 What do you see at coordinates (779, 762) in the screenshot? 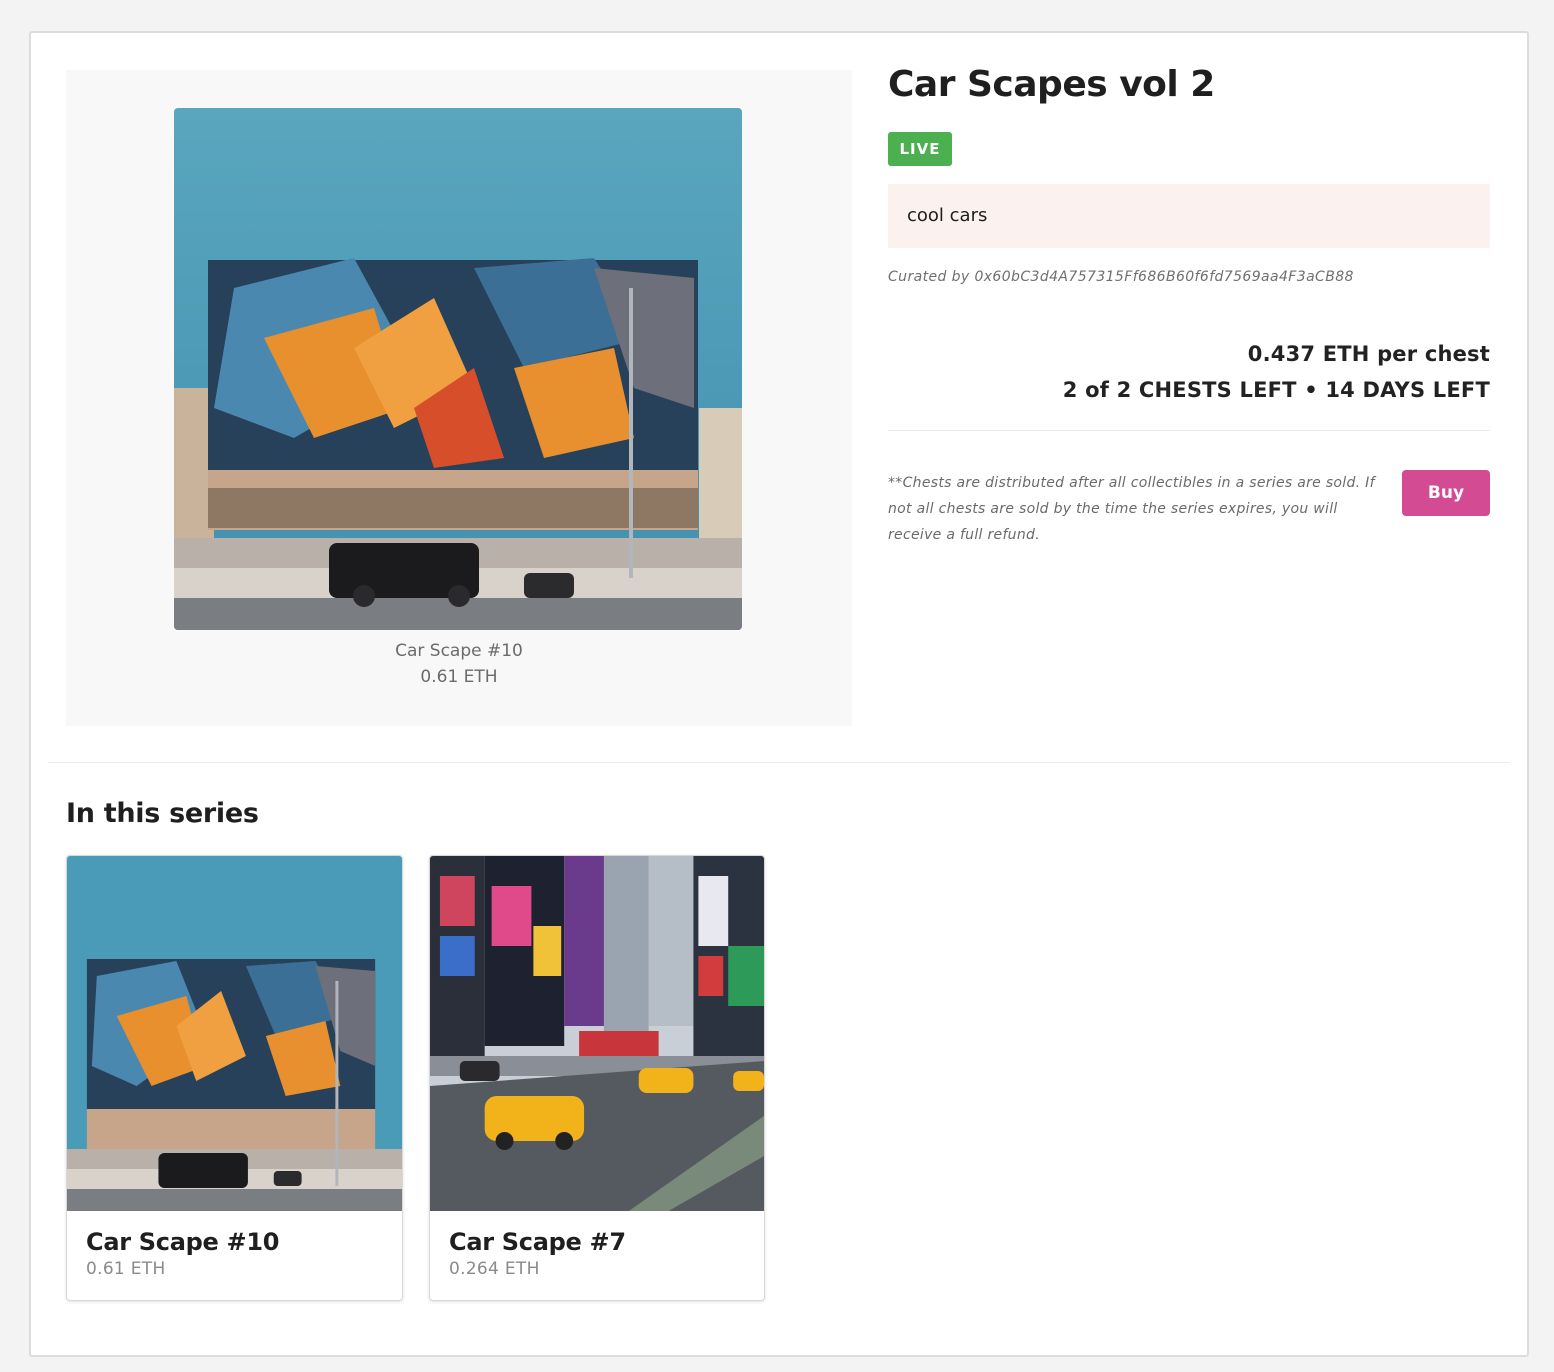
I see `section-divider` at bounding box center [779, 762].